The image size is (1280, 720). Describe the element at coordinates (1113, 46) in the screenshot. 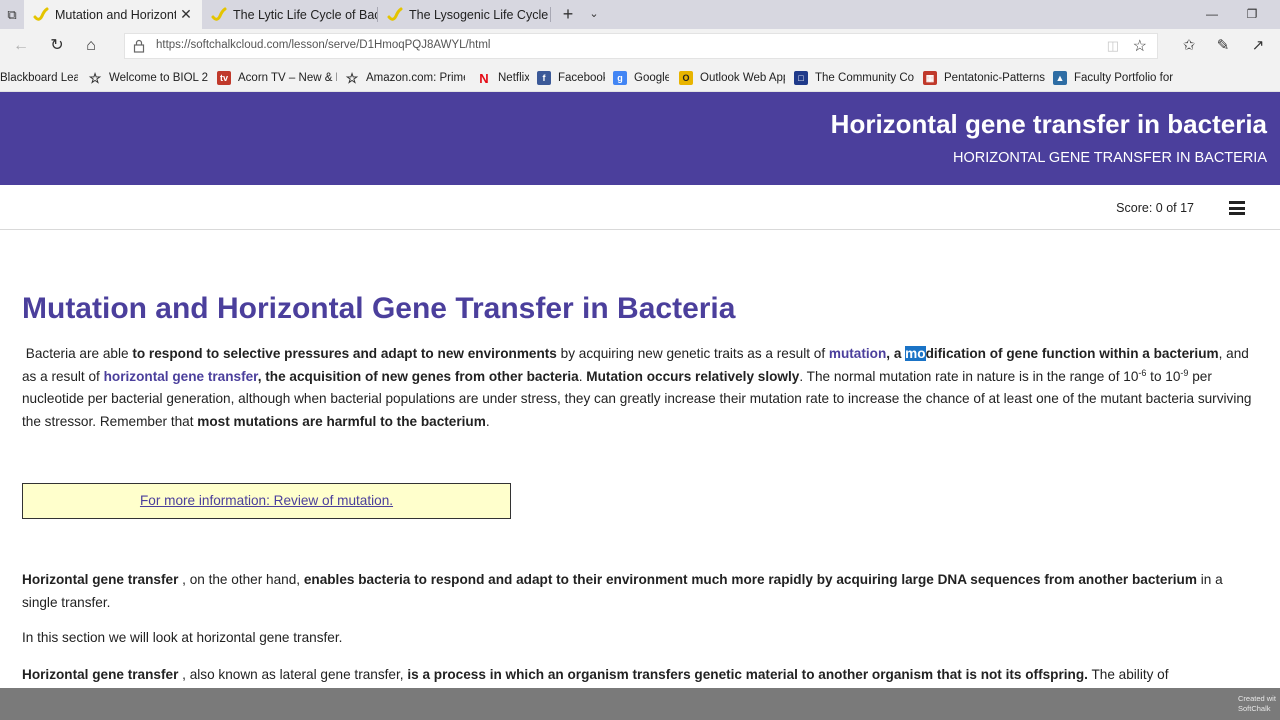

I see `reading-view-icon: ◫` at that location.